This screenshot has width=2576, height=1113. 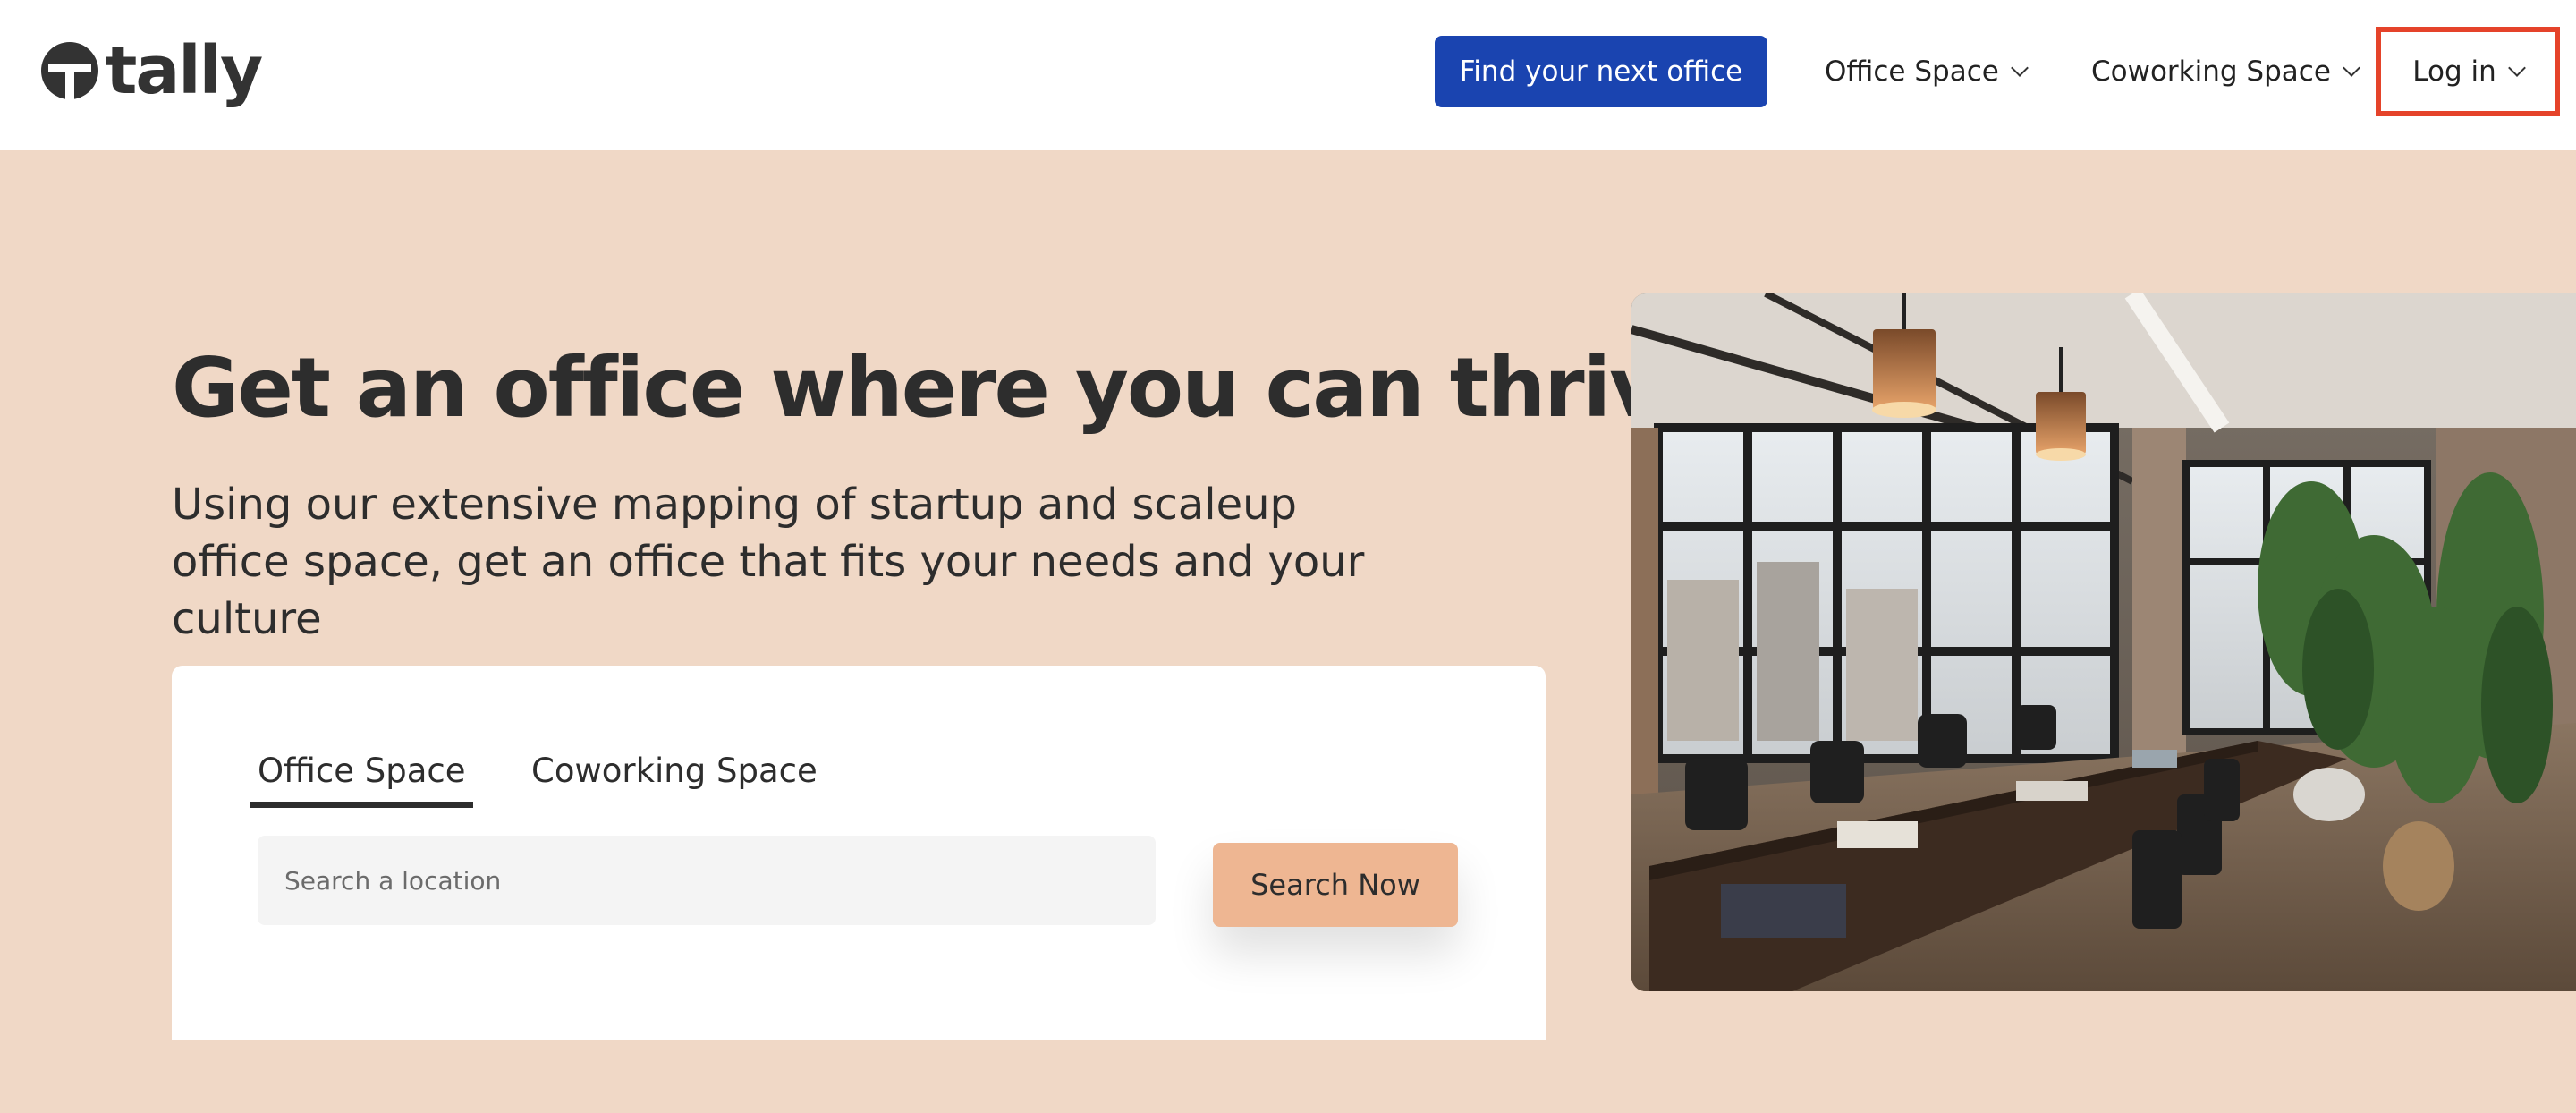 I want to click on search-now-button: Search Now, so click(x=1335, y=885).